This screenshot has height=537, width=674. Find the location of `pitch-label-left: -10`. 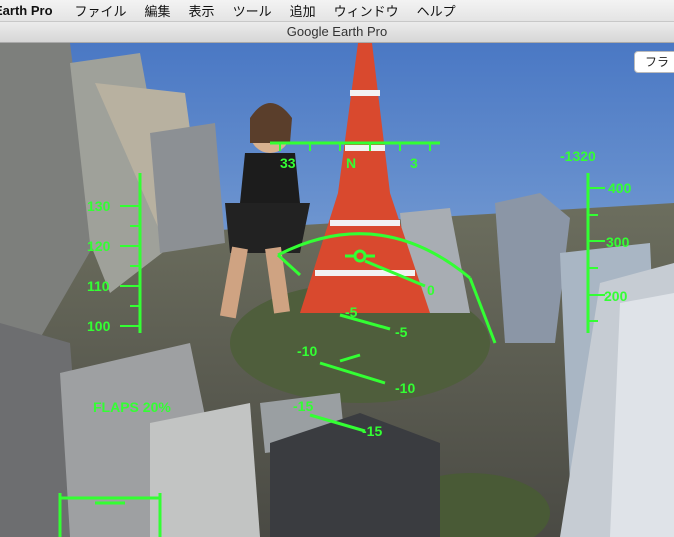

pitch-label-left: -10 is located at coordinates (307, 351).